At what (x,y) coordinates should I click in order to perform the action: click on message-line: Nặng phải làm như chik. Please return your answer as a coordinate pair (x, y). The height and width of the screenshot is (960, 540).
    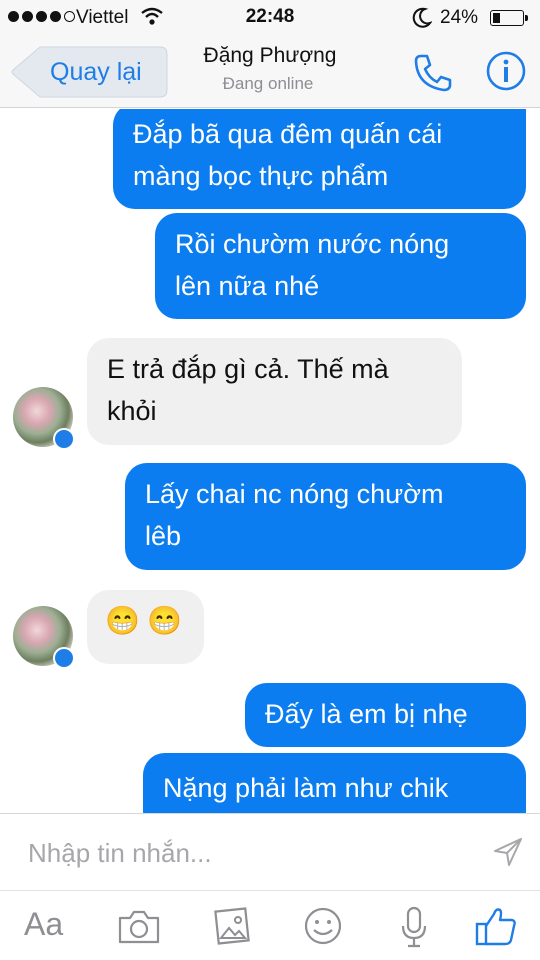
    Looking at the image, I should click on (306, 788).